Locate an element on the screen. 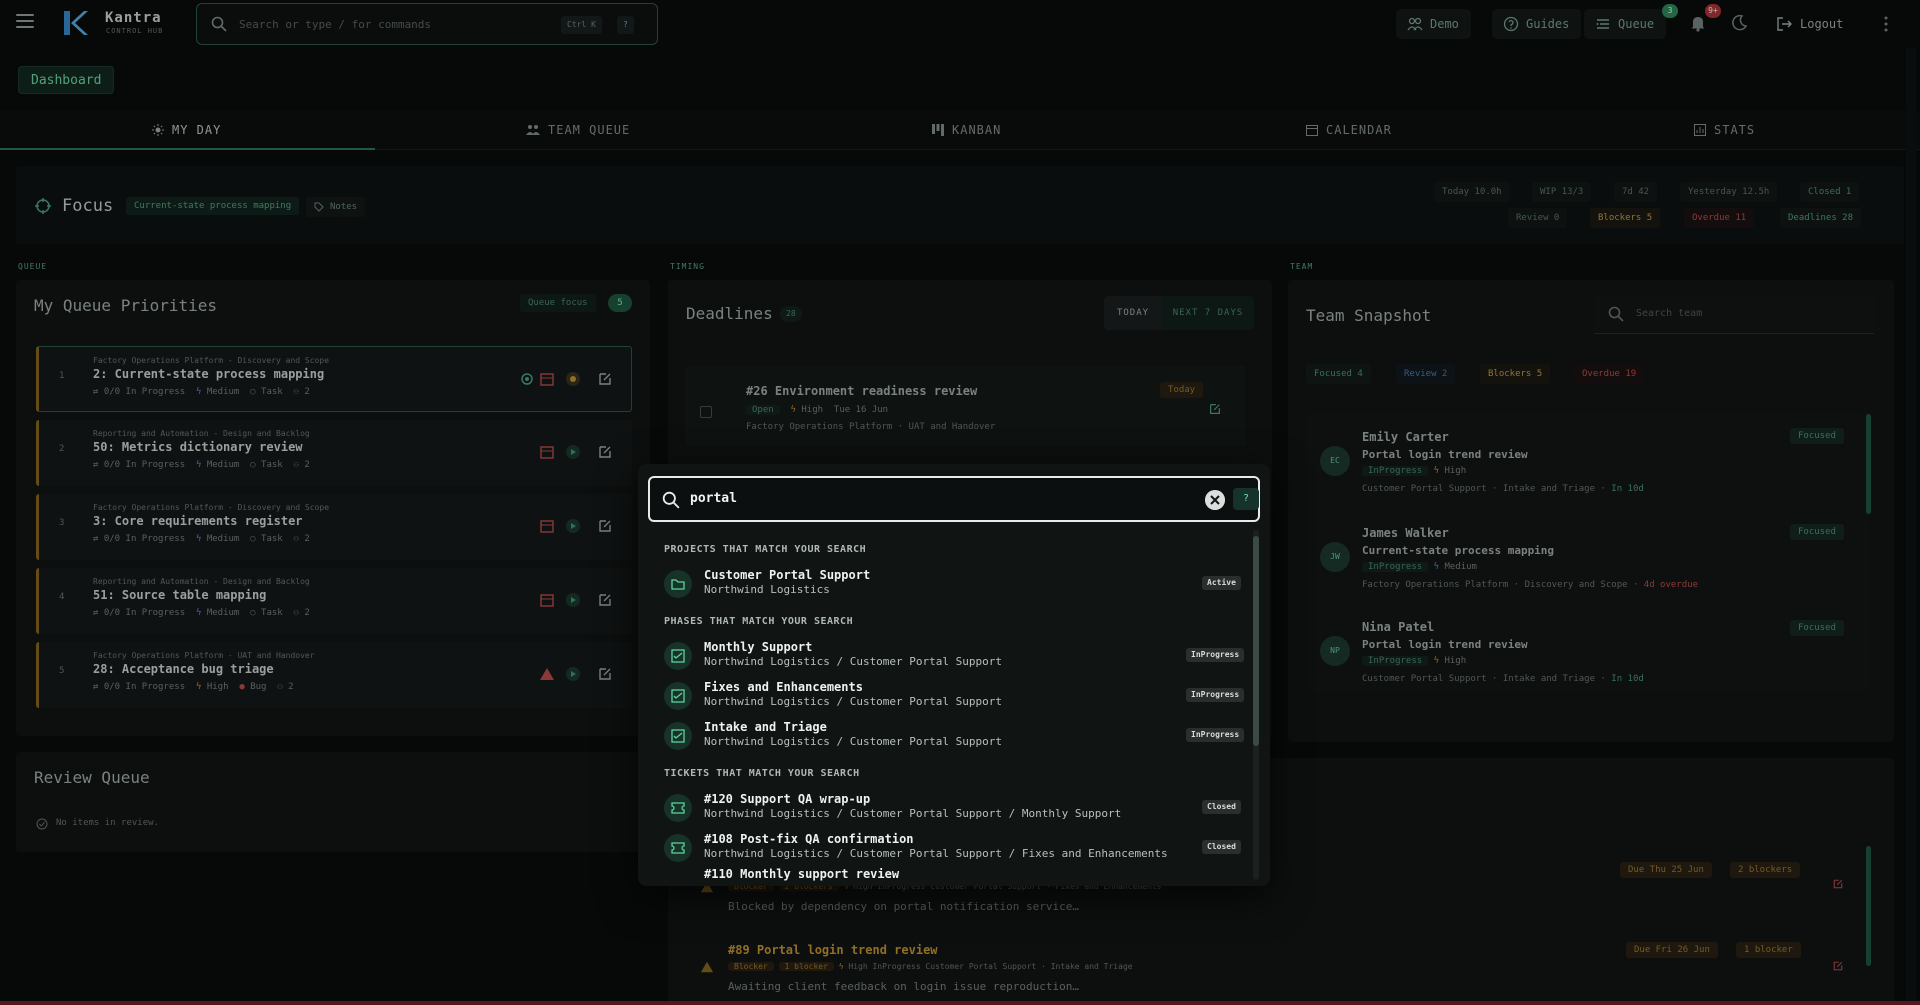 The image size is (1920, 1005). modal-scrollbar-thumb is located at coordinates (1256, 641).